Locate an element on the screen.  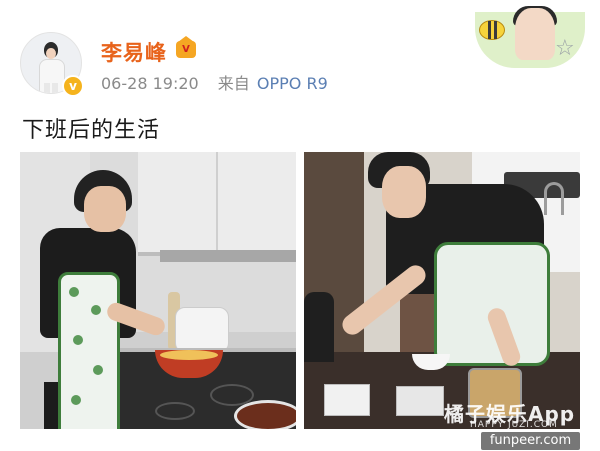
pan-food is located at coordinates (189, 355).